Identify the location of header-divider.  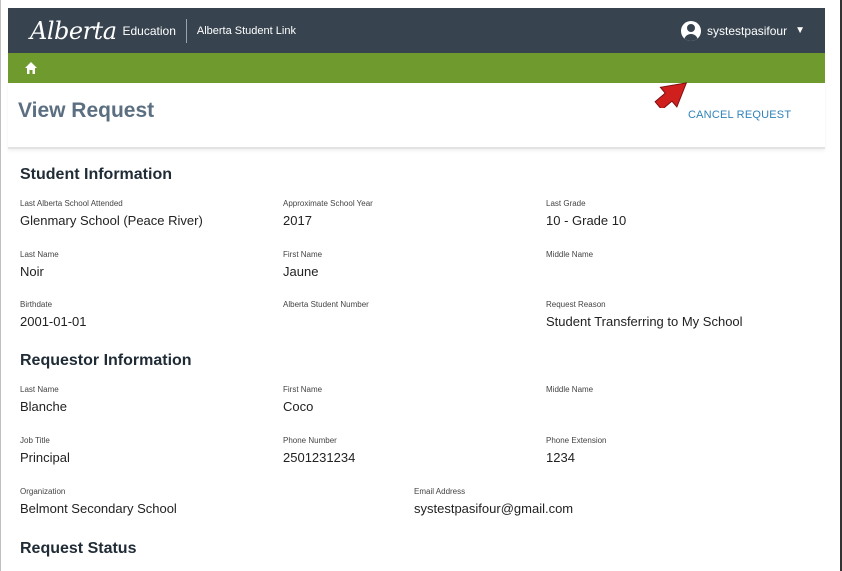
(186, 30).